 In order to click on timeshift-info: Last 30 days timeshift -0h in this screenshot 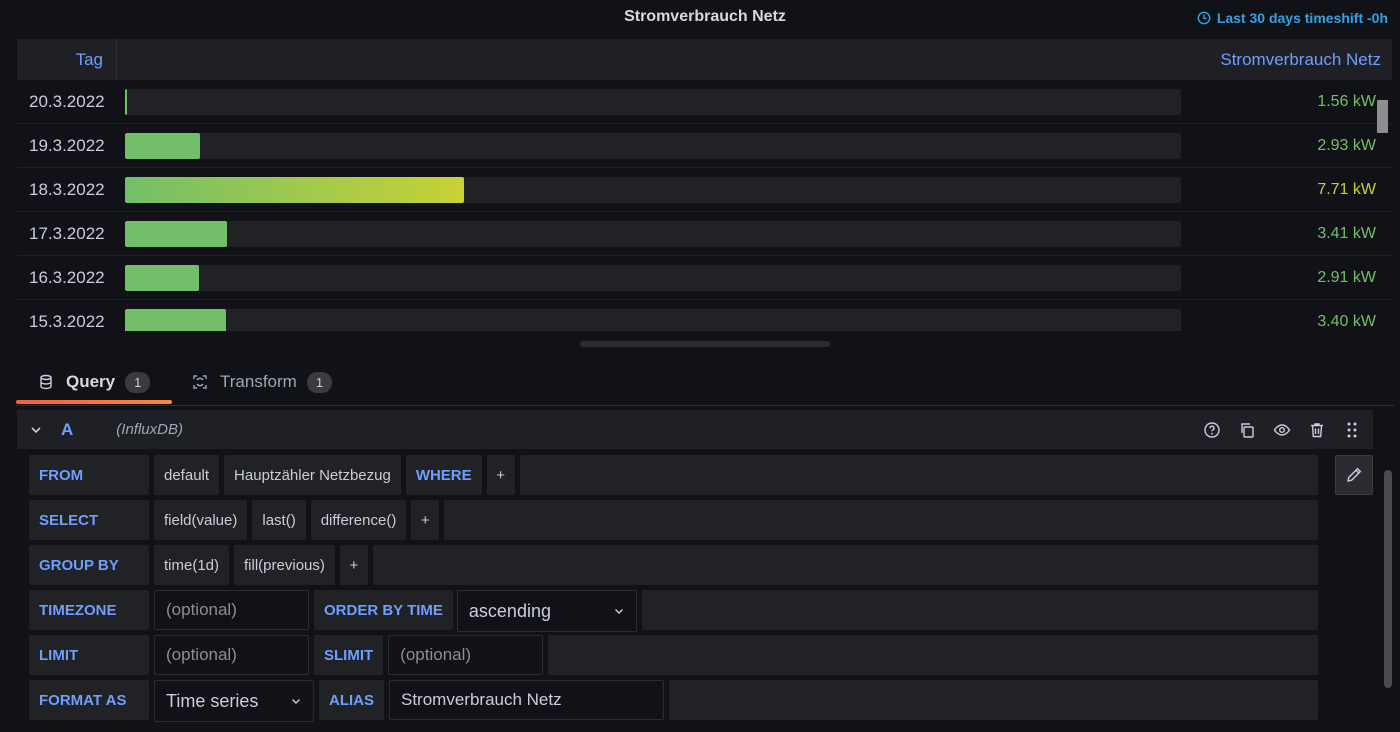, I will do `click(1292, 18)`.